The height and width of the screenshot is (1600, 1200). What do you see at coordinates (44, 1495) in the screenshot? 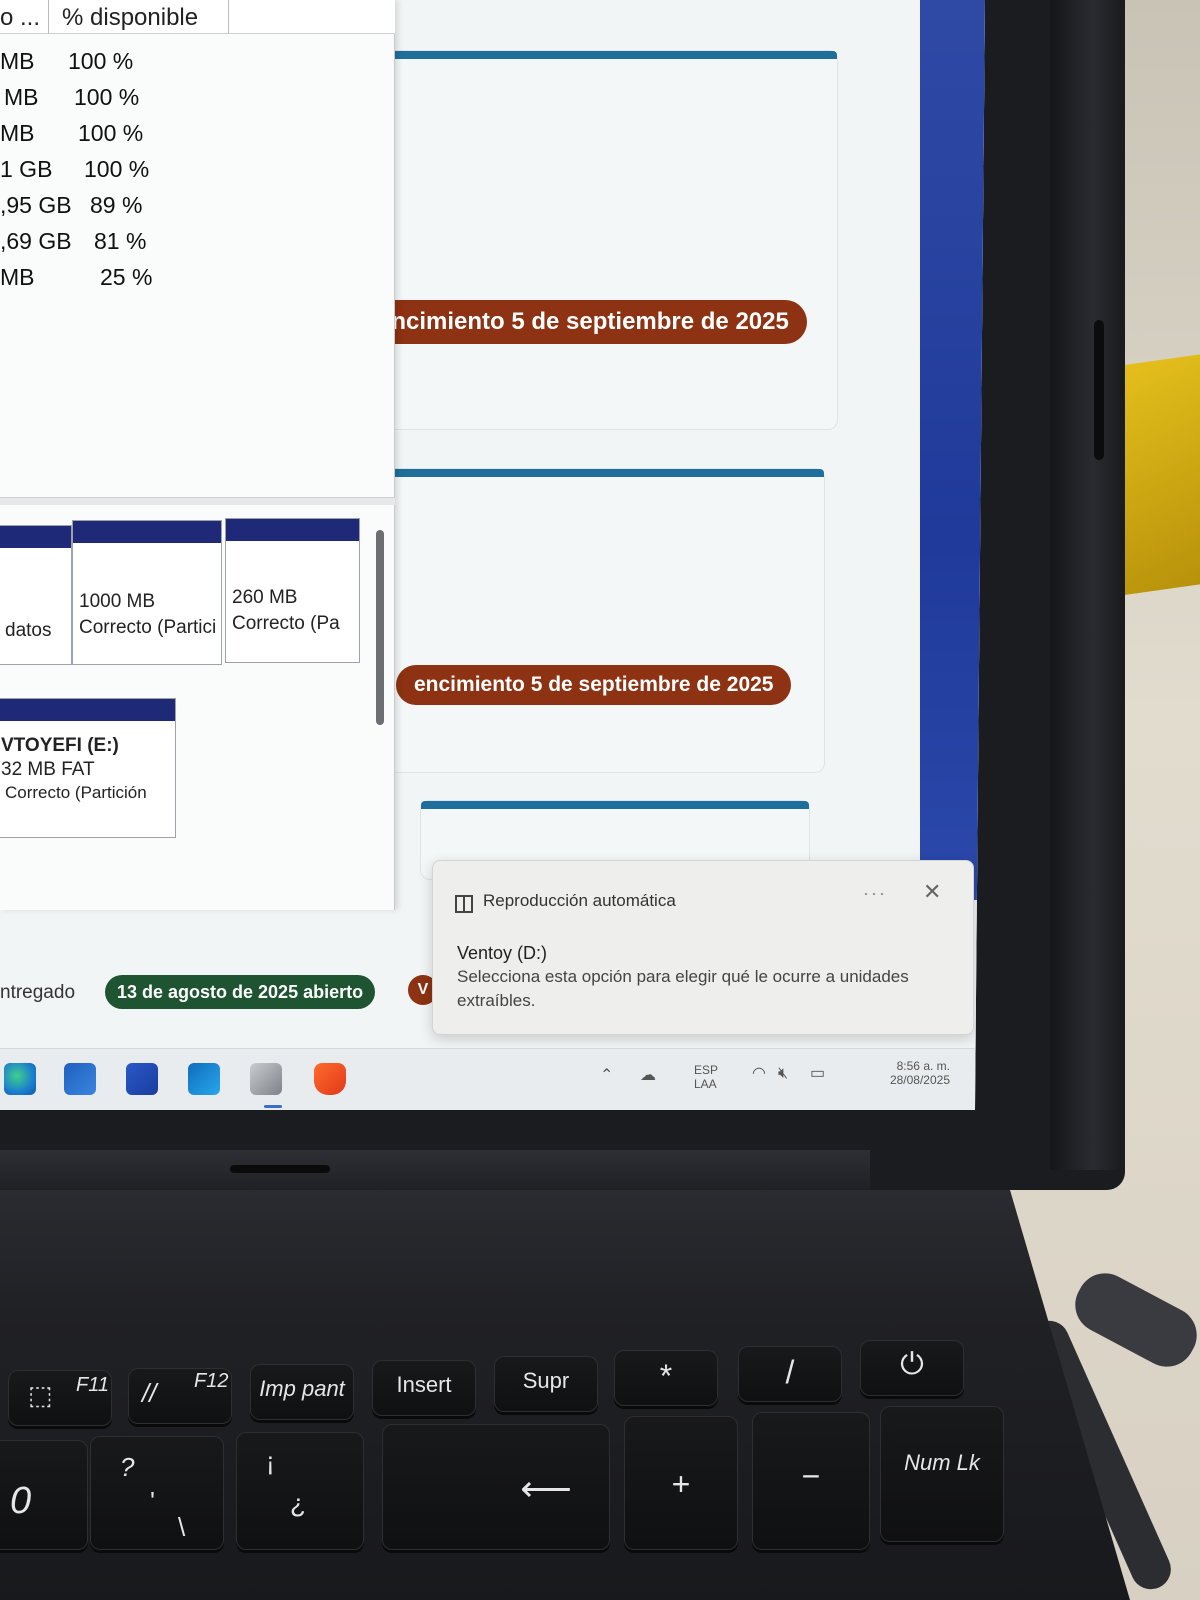
I see `key-0: 0` at bounding box center [44, 1495].